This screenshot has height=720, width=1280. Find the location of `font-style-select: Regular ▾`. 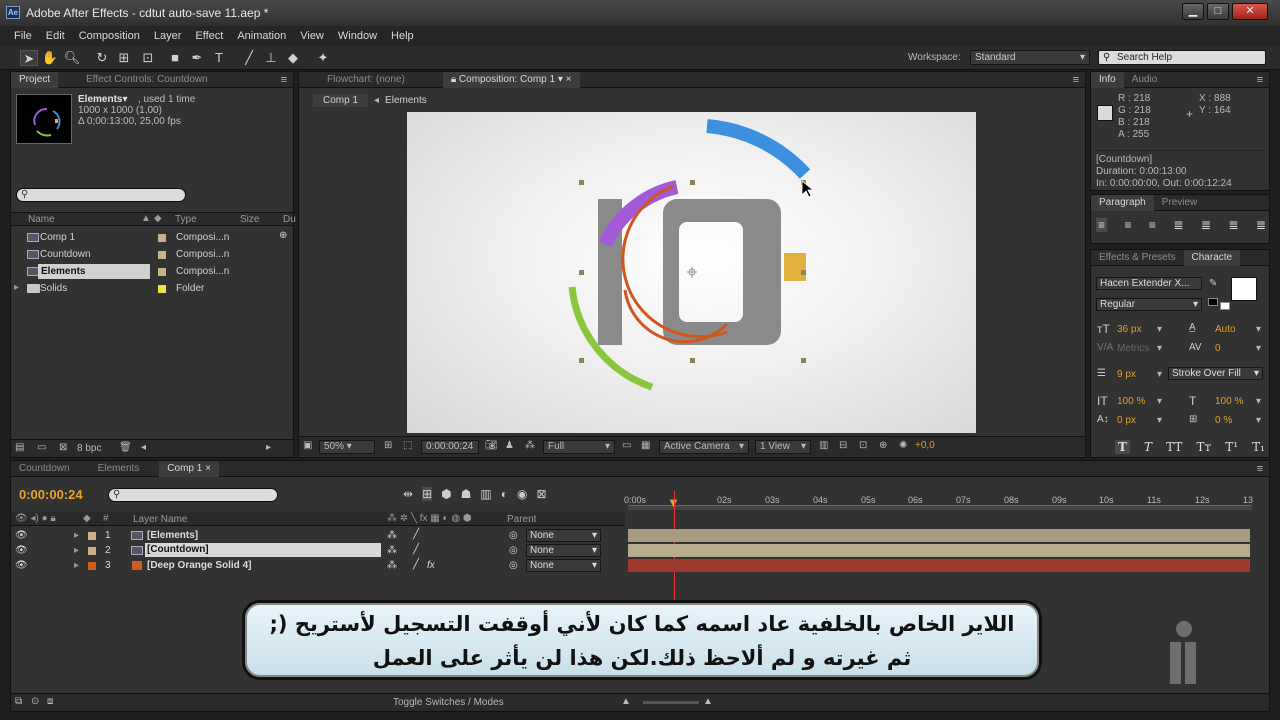

font-style-select: Regular ▾ is located at coordinates (1149, 304).